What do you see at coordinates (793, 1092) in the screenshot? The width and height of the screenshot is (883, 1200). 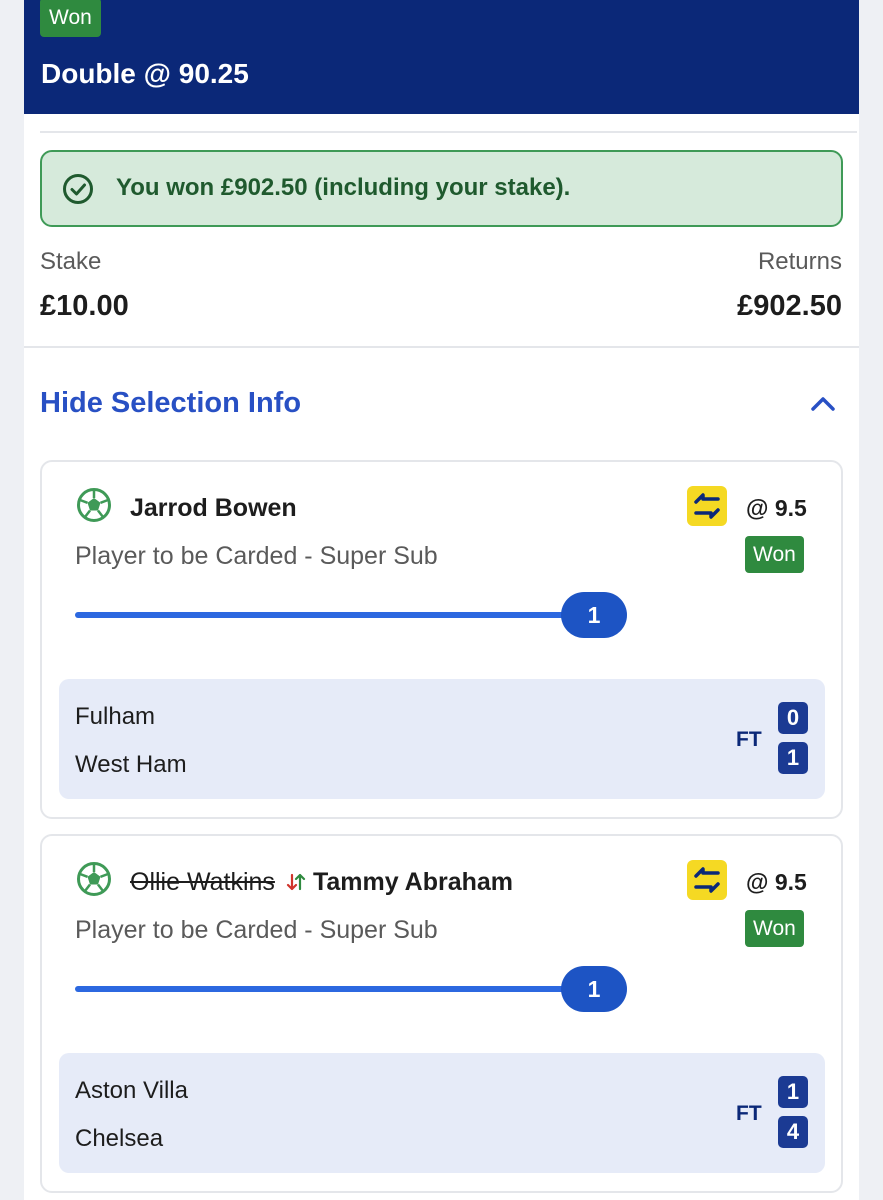 I see `home-score: 1` at bounding box center [793, 1092].